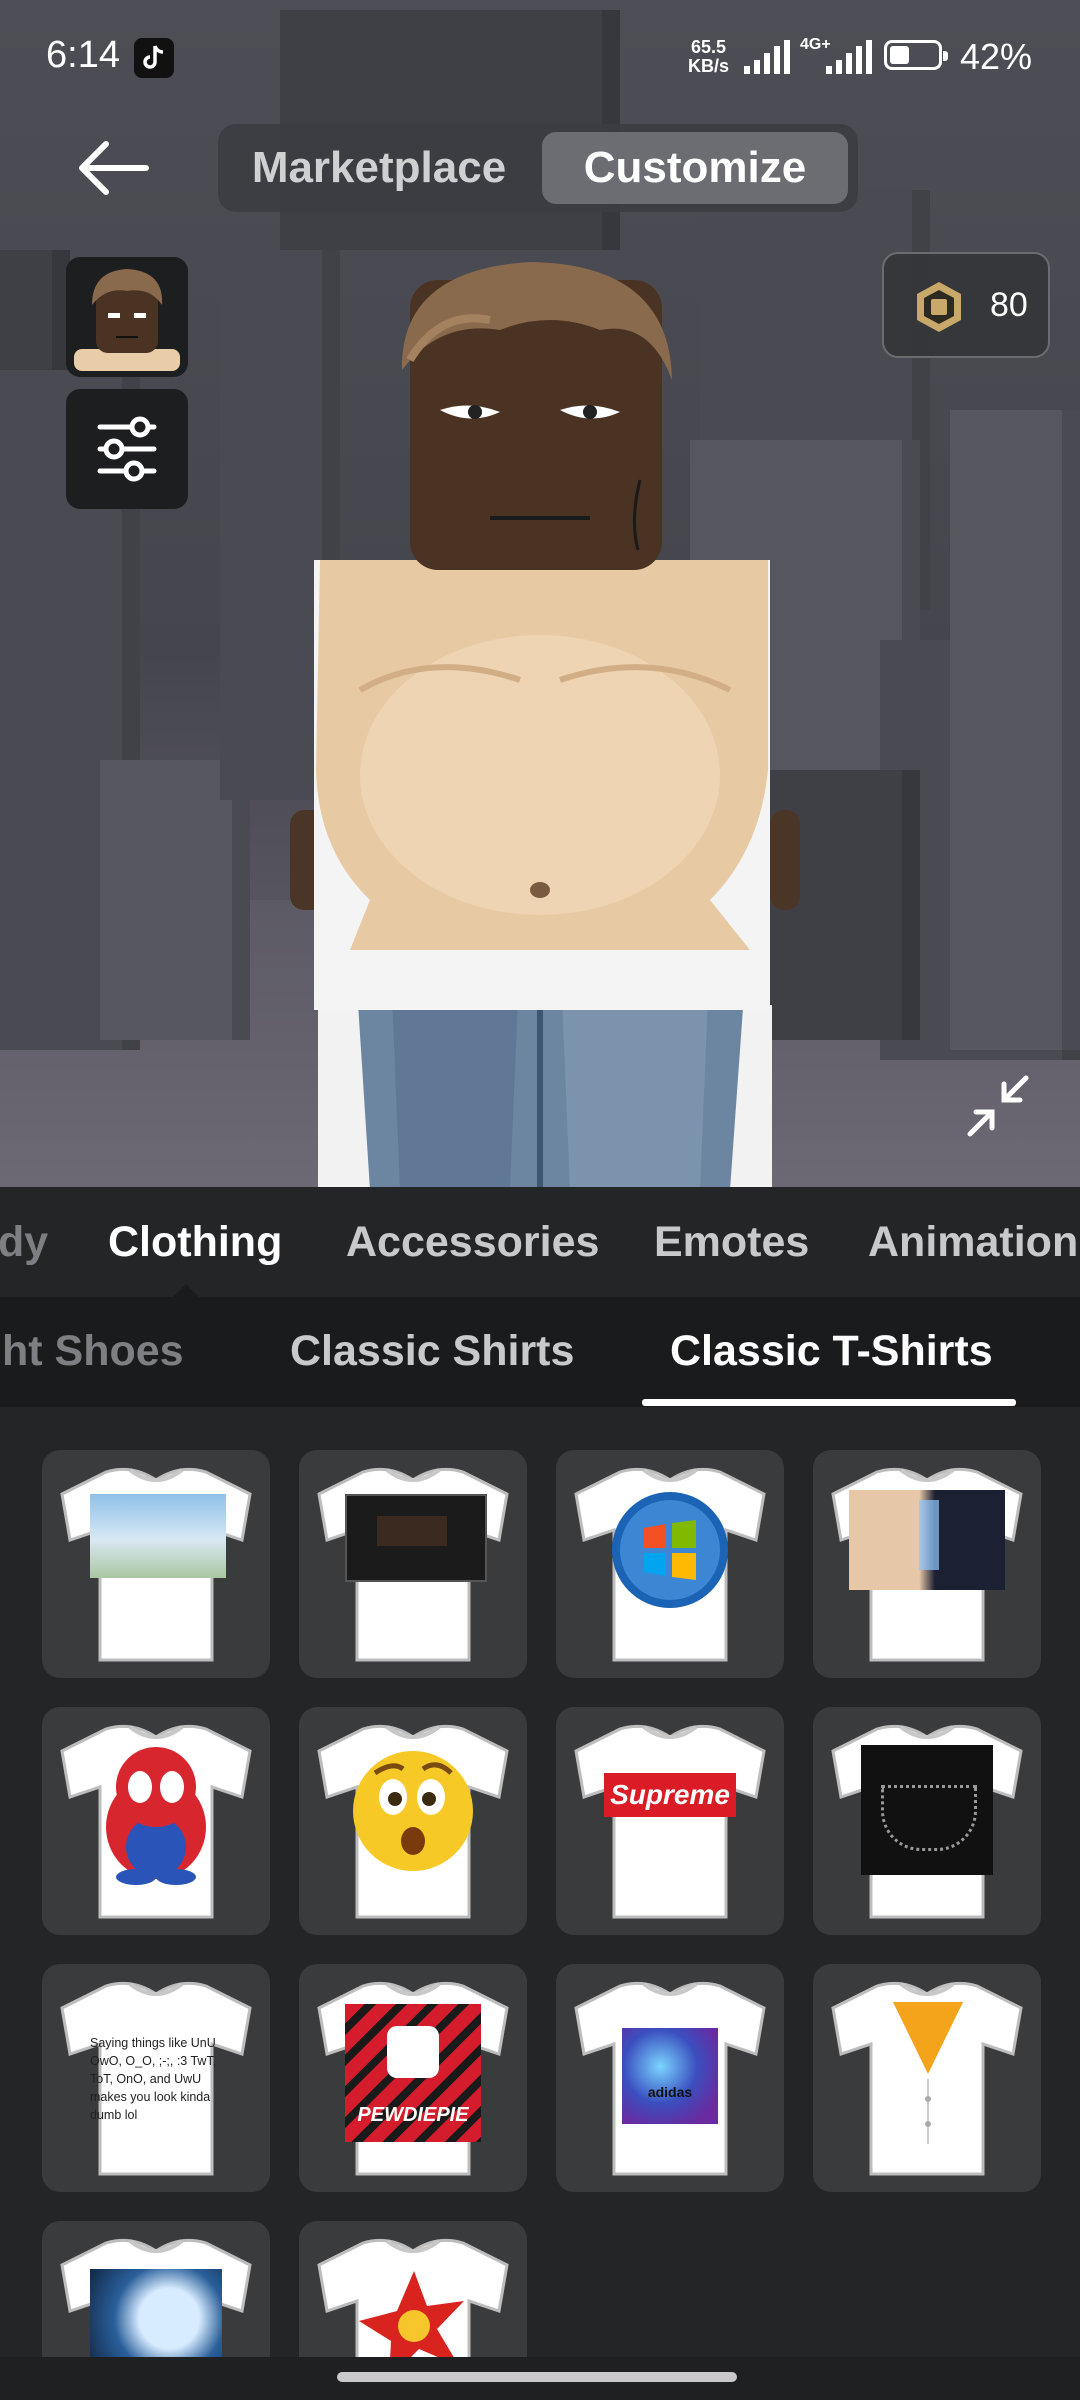  I want to click on category-tabs: dy Clothing Accessories Emotes Animation, so click(540, 1242).